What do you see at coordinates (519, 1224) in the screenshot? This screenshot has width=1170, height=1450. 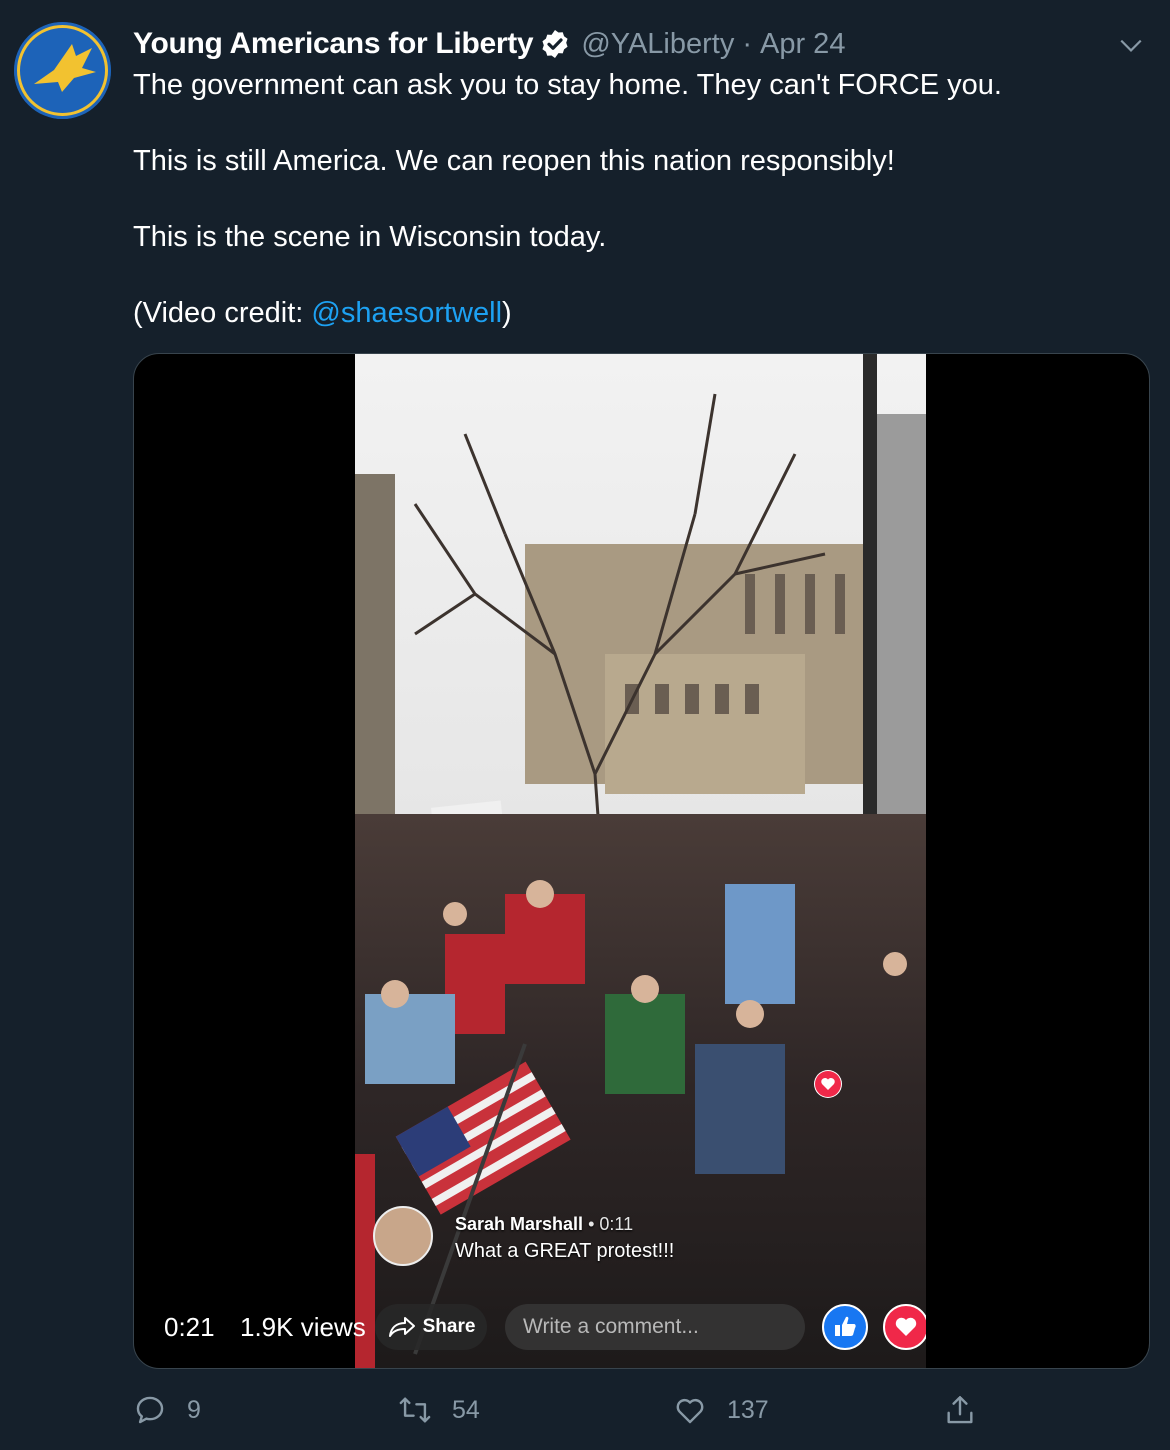 I see `commenter-name: Sarah Marshall` at bounding box center [519, 1224].